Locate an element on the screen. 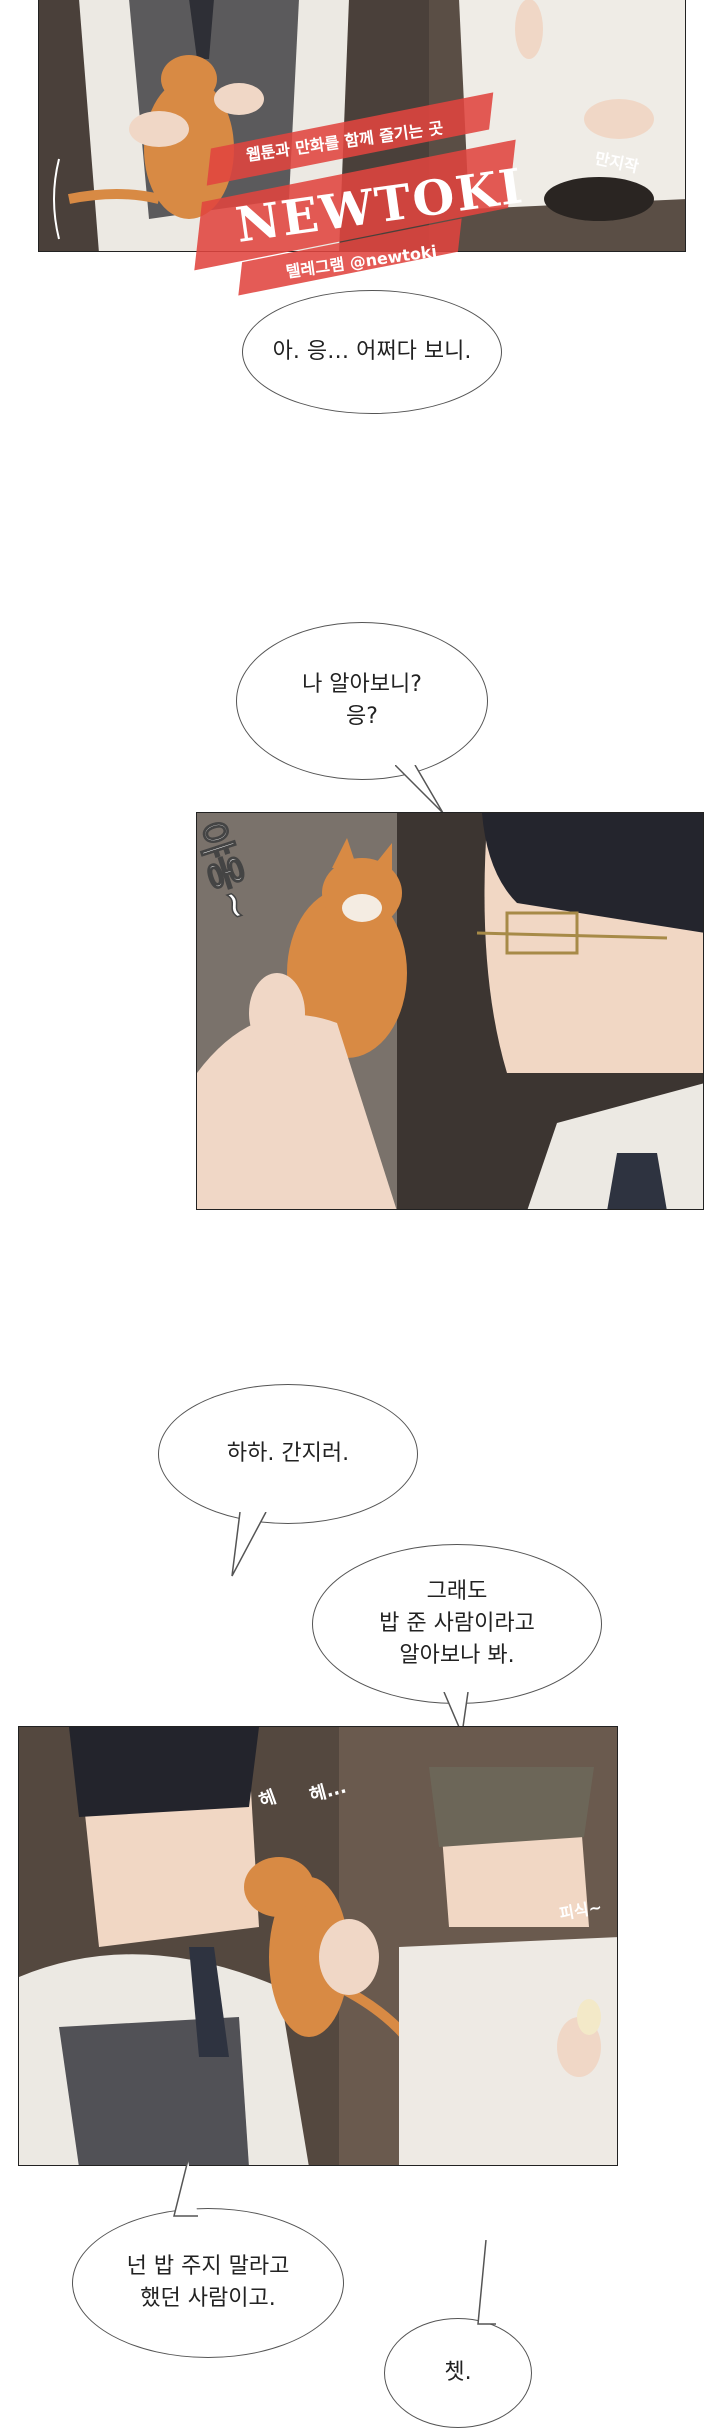 The height and width of the screenshot is (2428, 720). speech-bubble: 아. 응… 어쩌다 보니. is located at coordinates (372, 352).